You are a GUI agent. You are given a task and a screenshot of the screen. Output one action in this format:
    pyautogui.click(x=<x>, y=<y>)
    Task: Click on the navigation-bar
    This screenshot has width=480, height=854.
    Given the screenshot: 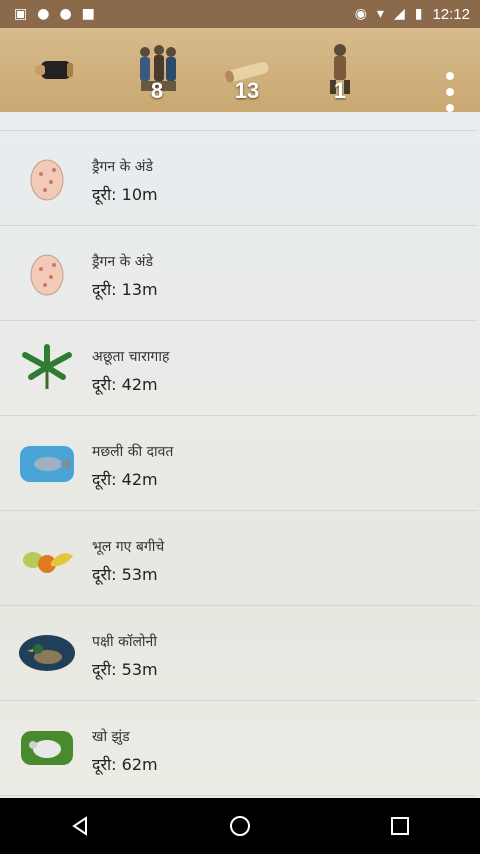 What is the action you would take?
    pyautogui.click(x=240, y=826)
    